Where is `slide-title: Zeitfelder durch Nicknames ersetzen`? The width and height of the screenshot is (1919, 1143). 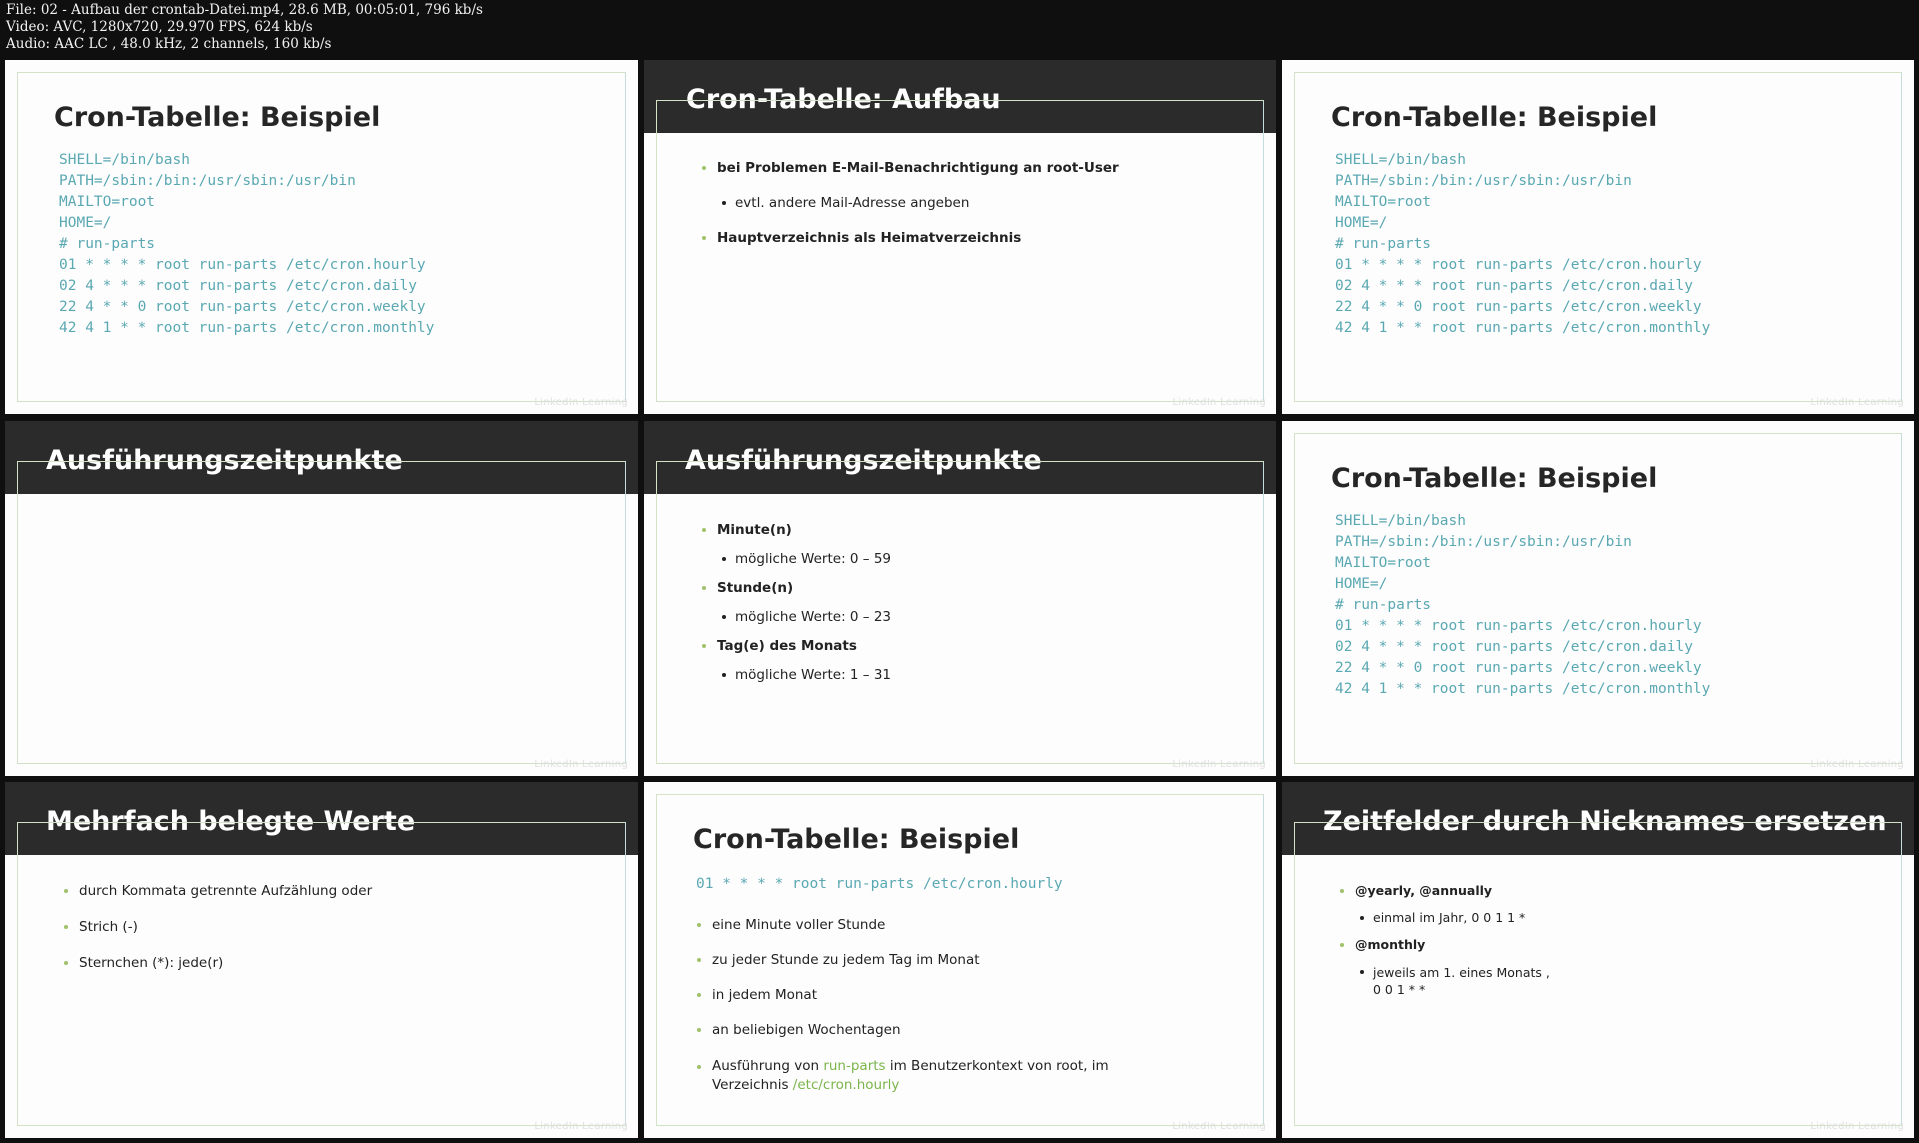
slide-title: Zeitfelder durch Nicknames ersetzen is located at coordinates (1605, 821).